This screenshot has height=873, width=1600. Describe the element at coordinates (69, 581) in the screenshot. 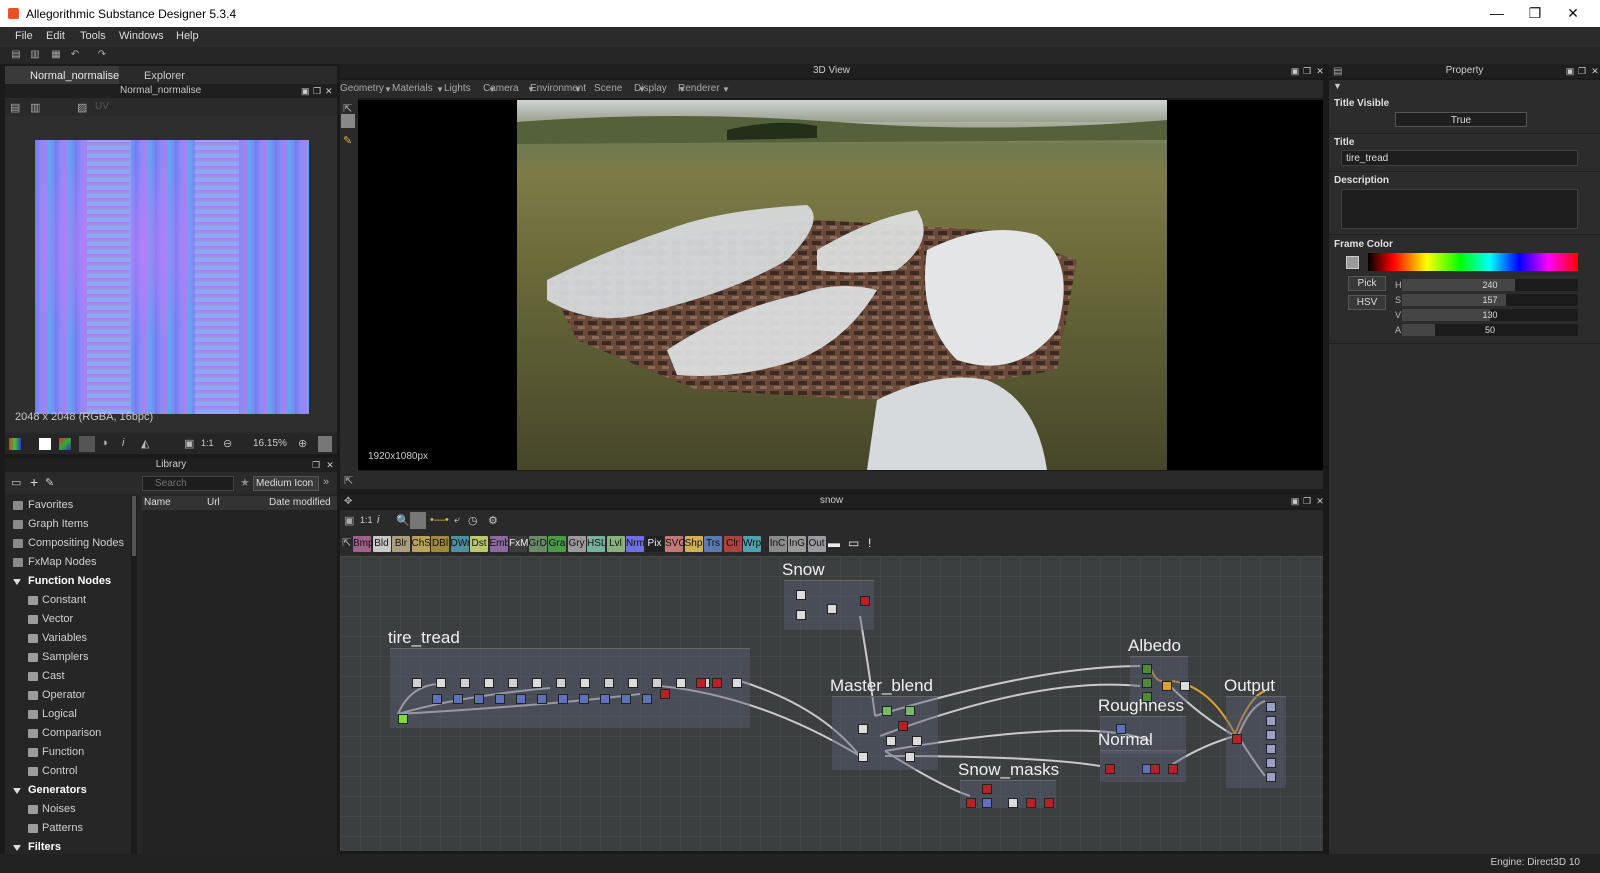

I see `library-item: Function Nodes` at that location.